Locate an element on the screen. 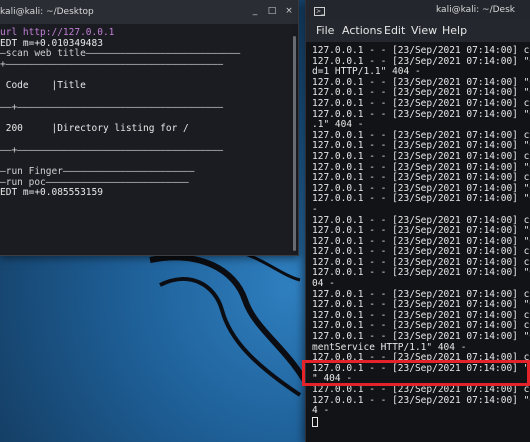 This screenshot has height=442, width=530. menu-bar: File Actions Edit View Help is located at coordinates (418, 31).